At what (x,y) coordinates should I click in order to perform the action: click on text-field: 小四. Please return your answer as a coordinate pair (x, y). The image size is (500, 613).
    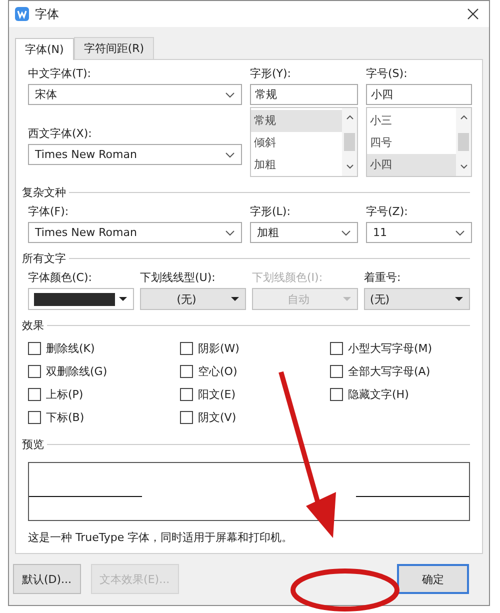
    Looking at the image, I should click on (419, 94).